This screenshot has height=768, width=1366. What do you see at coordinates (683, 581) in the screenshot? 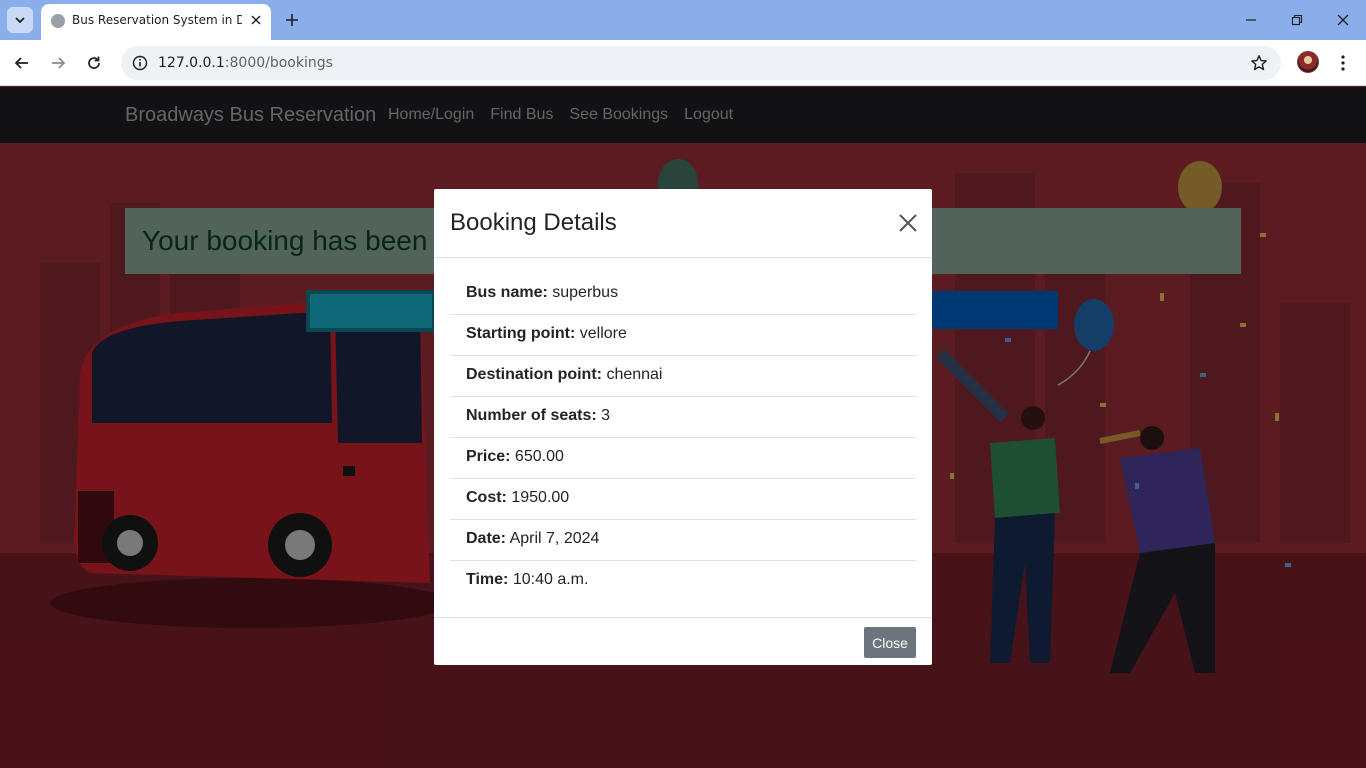
I see `detail-time: Time: 10:40 a.m.` at bounding box center [683, 581].